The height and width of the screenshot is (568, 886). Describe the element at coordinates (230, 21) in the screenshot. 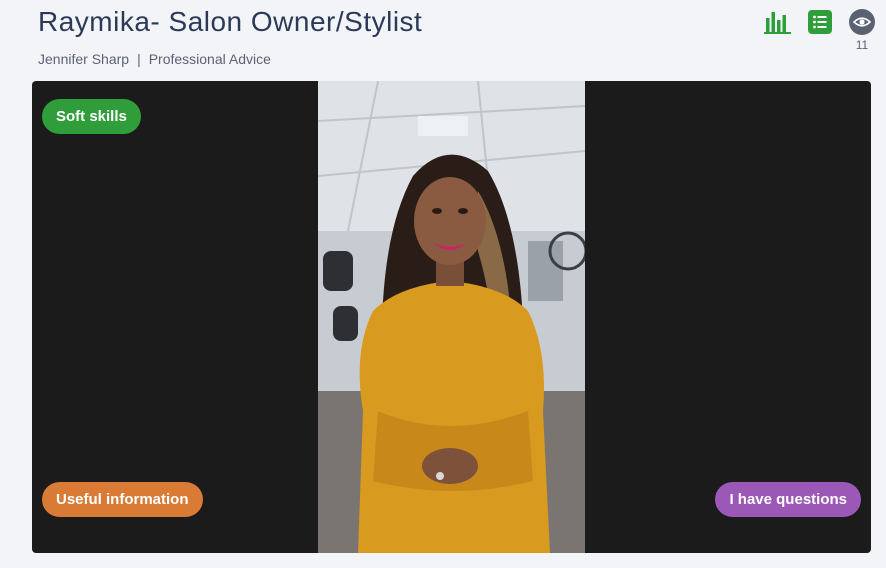

I see `page-title: Raymika- Salon Owner/Stylist` at that location.